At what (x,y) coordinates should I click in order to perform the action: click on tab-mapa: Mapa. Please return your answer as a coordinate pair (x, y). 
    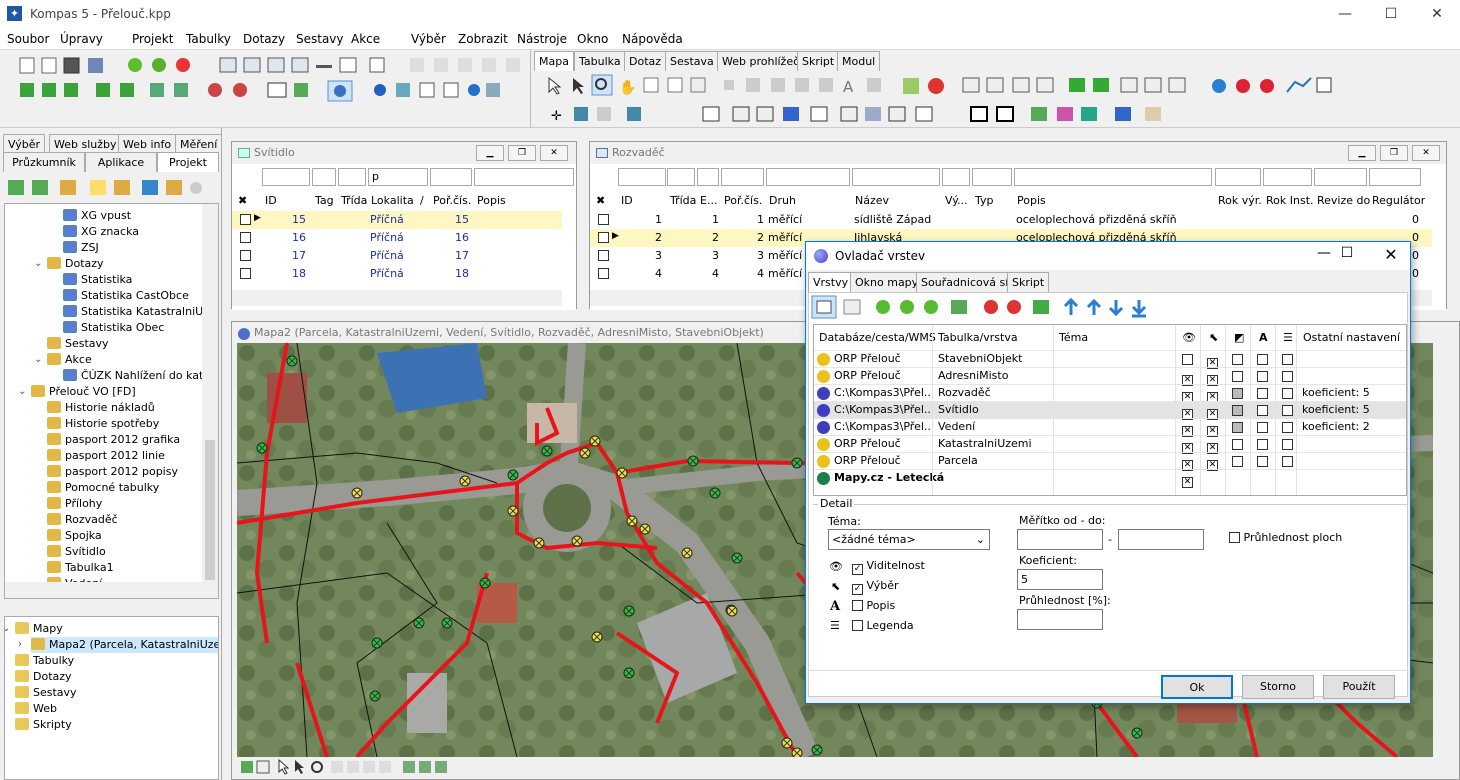
    Looking at the image, I should click on (554, 61).